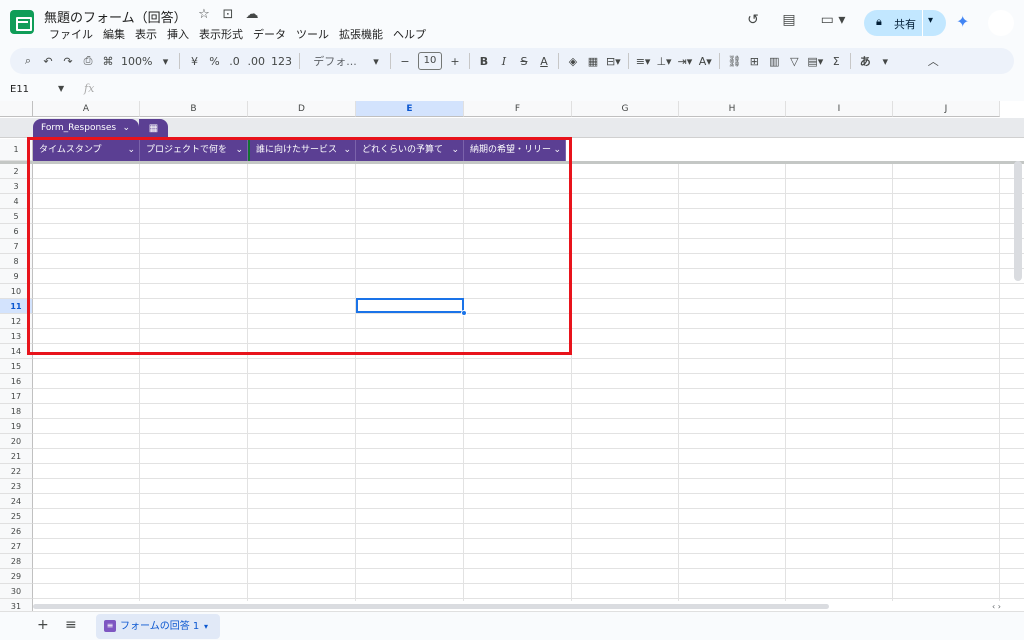 Image resolution: width=1024 pixels, height=640 pixels. I want to click on text-color-button: A, so click(544, 61).